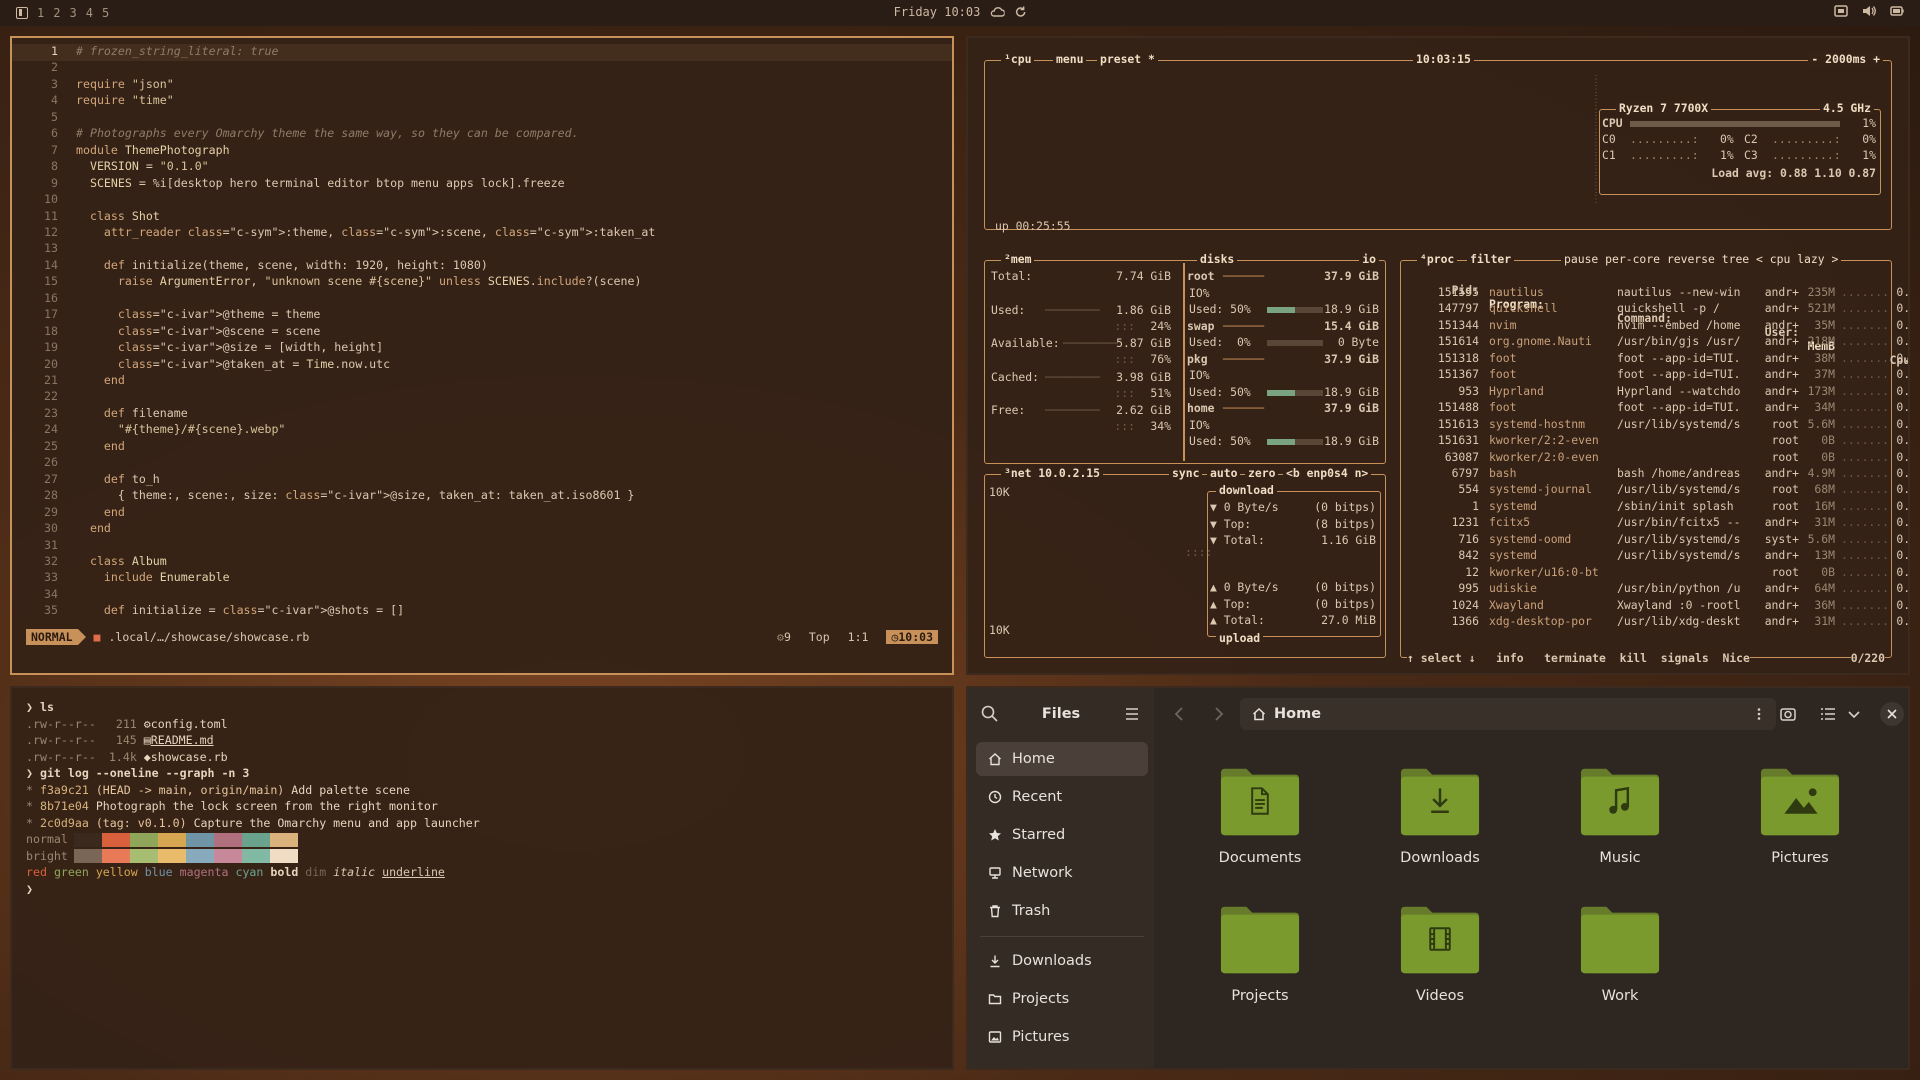 The height and width of the screenshot is (1080, 1920). Describe the element at coordinates (482, 480) in the screenshot. I see `code-line: 27 def to_h` at that location.